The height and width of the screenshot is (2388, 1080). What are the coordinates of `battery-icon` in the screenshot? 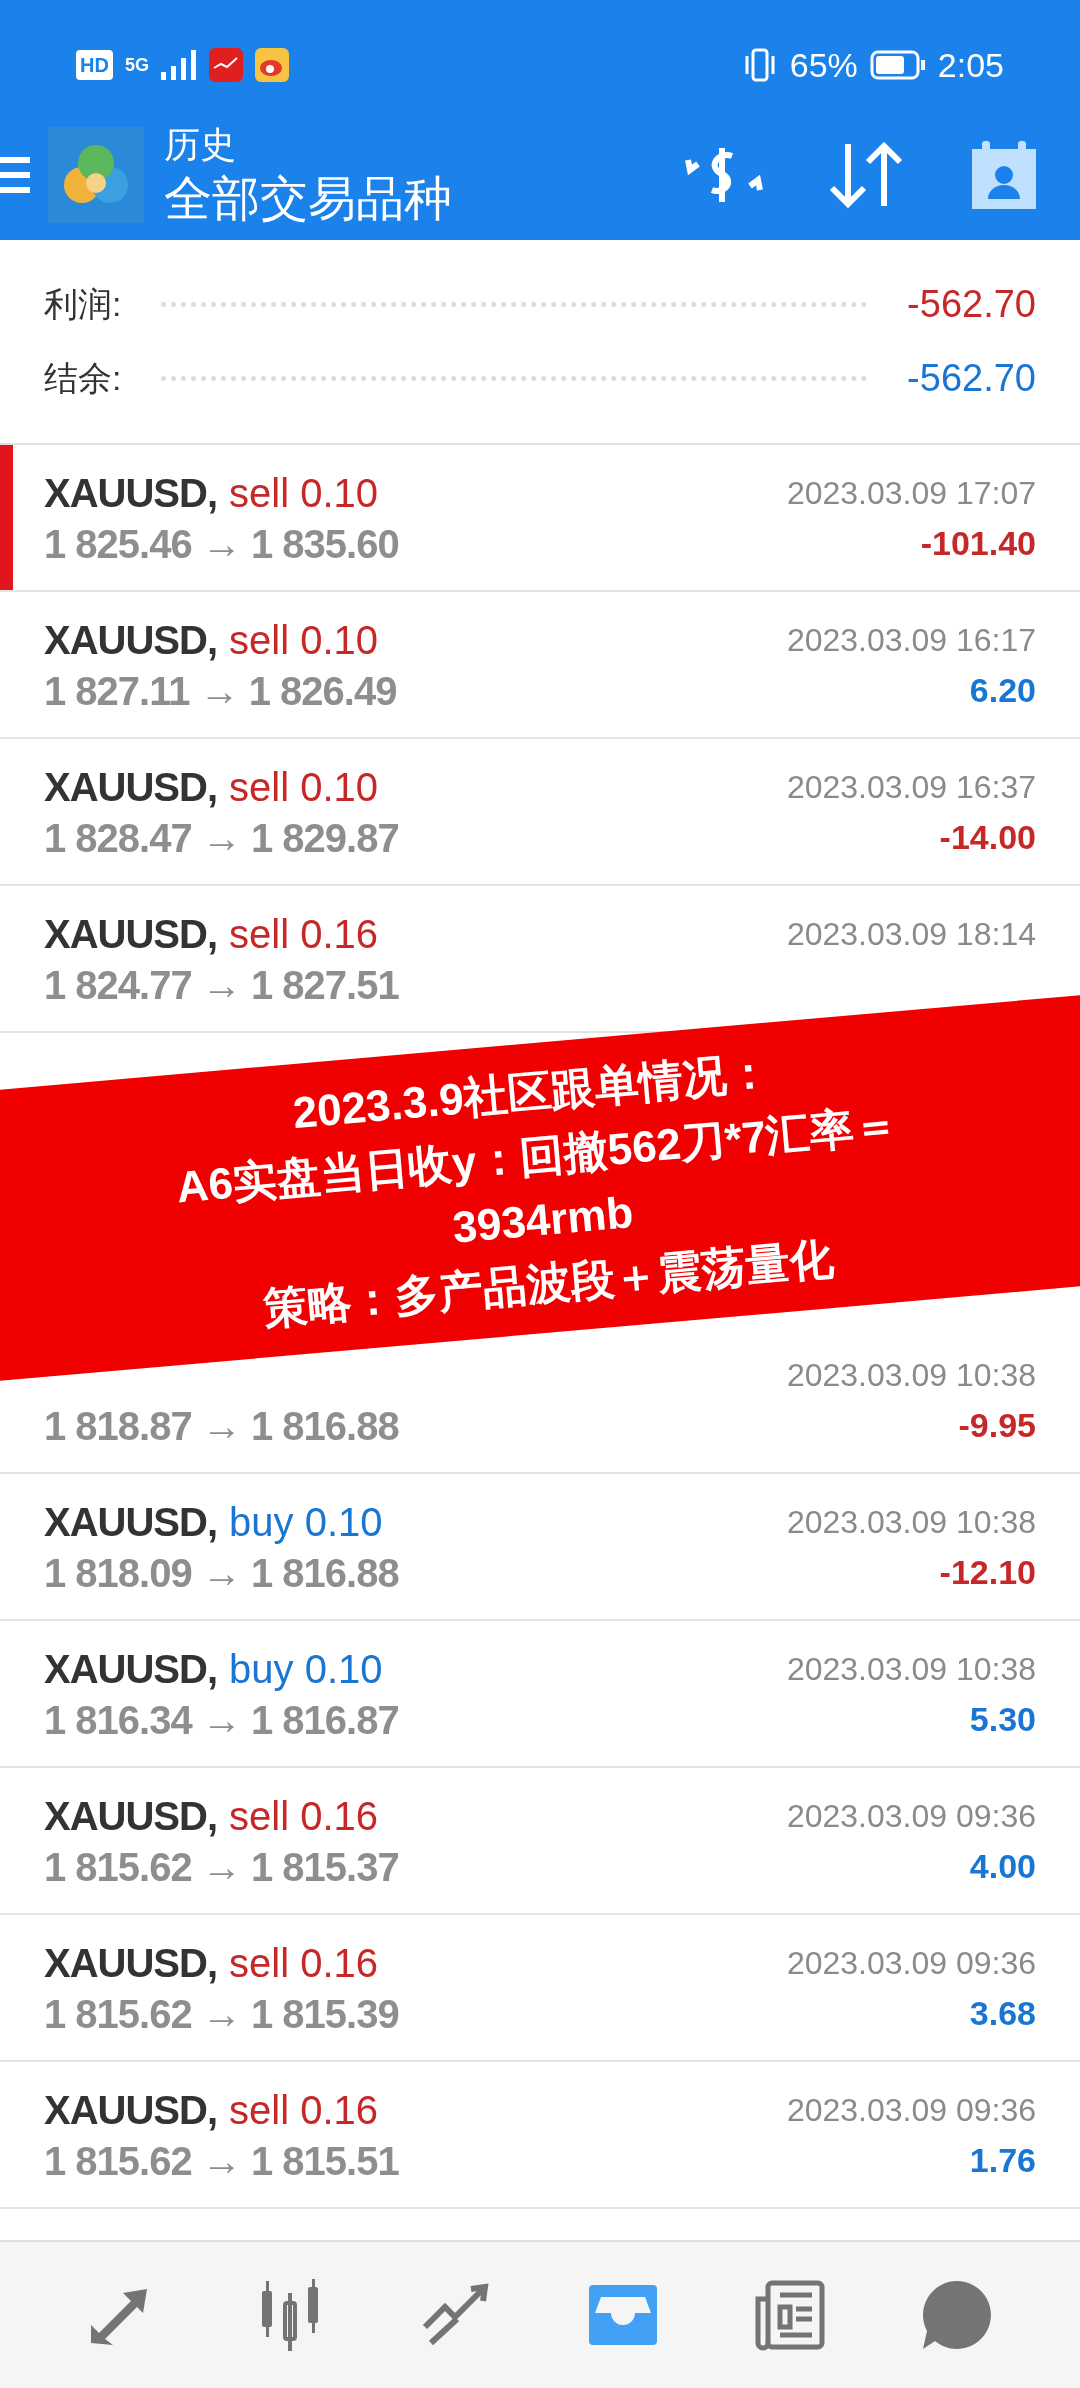 It's located at (897, 65).